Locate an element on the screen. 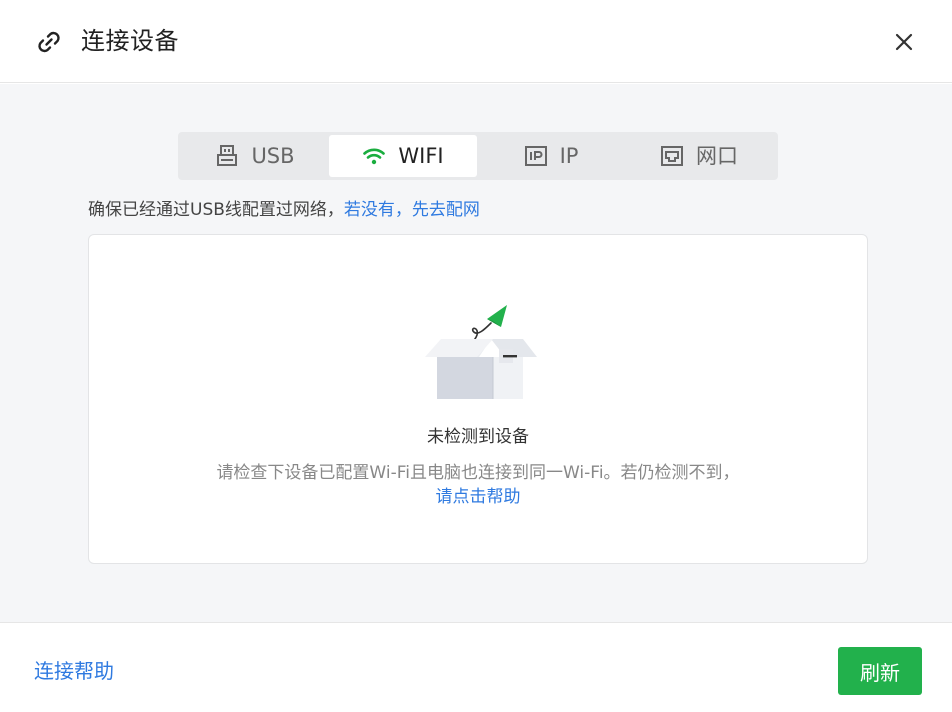 The image size is (952, 712). empty-box-icon is located at coordinates (481, 352).